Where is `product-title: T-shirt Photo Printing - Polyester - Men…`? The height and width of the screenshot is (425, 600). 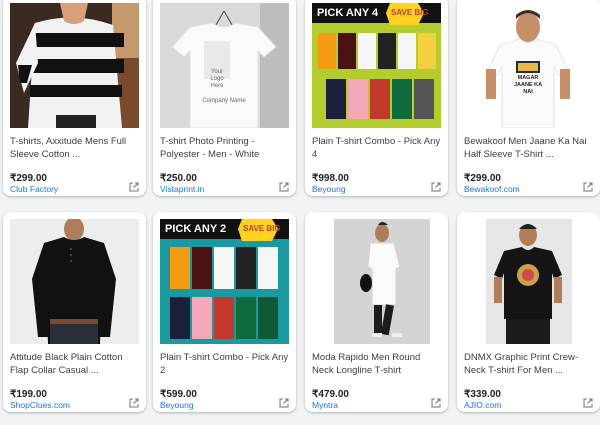 product-title: T-shirt Photo Printing - Polyester - Men… is located at coordinates (225, 148).